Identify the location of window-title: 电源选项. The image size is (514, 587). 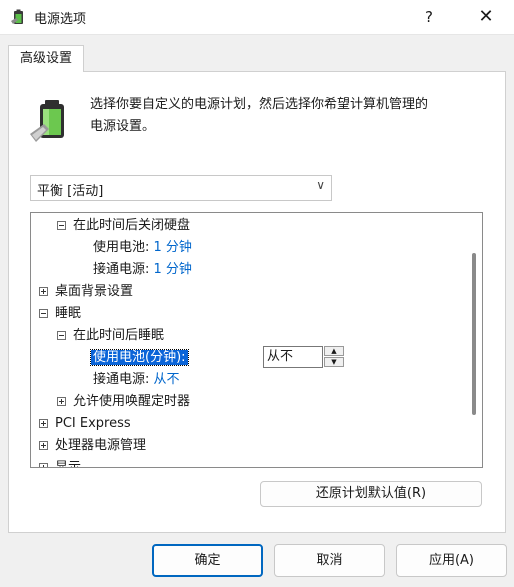
(60, 19).